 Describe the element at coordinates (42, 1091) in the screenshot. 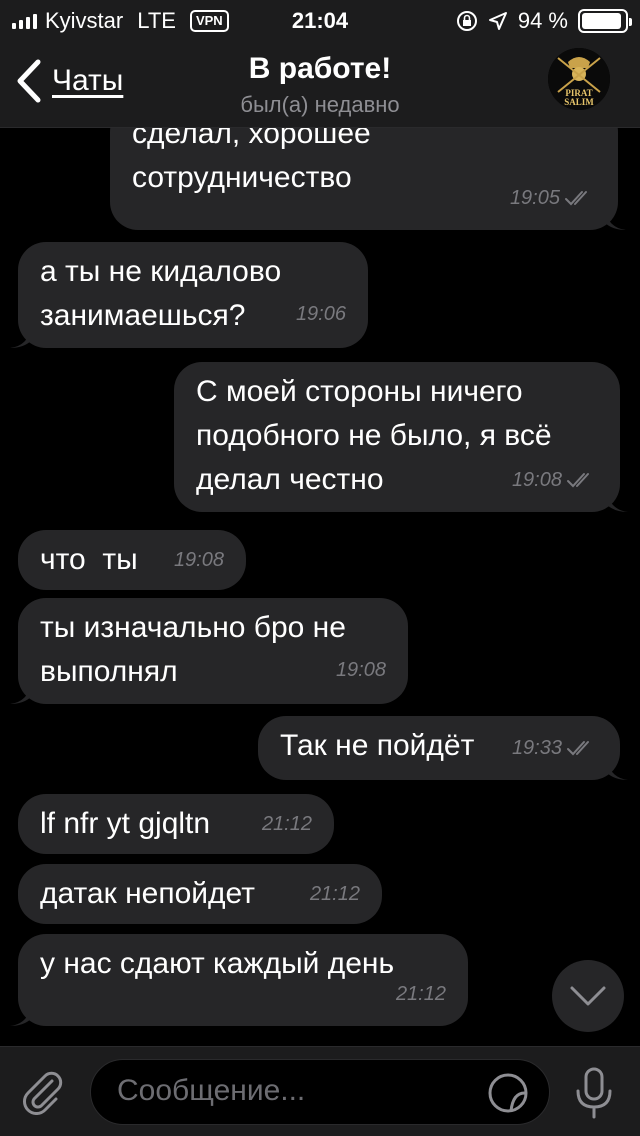

I see `paperclip-icon` at that location.